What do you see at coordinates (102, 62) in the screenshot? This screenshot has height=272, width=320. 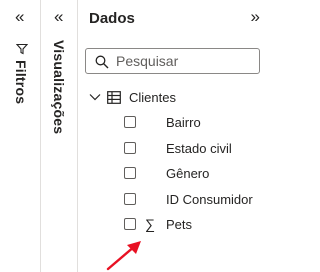 I see `search-icon` at bounding box center [102, 62].